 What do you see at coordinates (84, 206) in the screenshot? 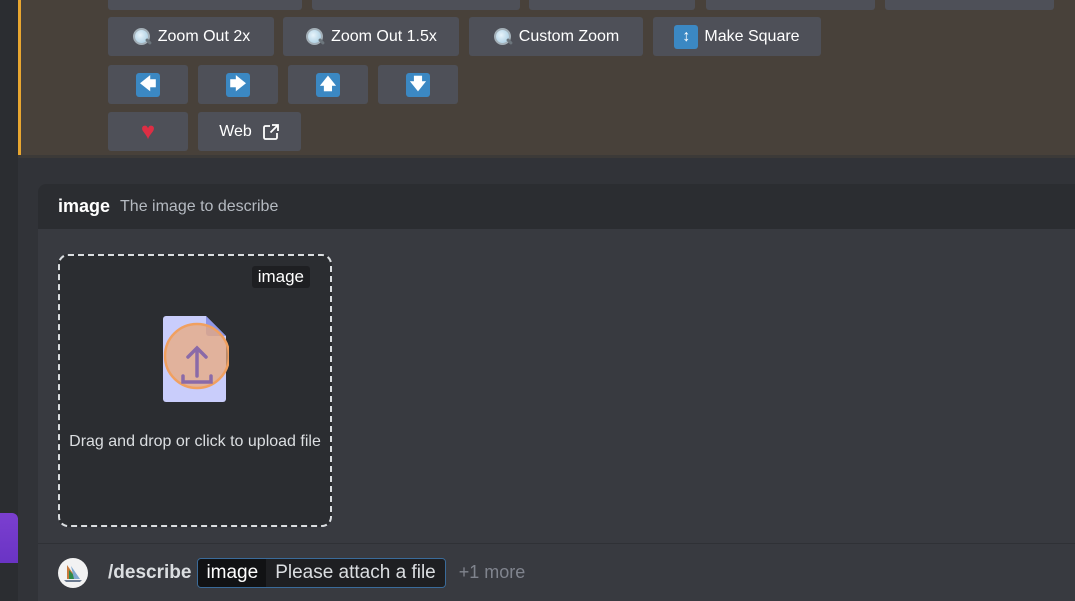
I see `option-name: image` at bounding box center [84, 206].